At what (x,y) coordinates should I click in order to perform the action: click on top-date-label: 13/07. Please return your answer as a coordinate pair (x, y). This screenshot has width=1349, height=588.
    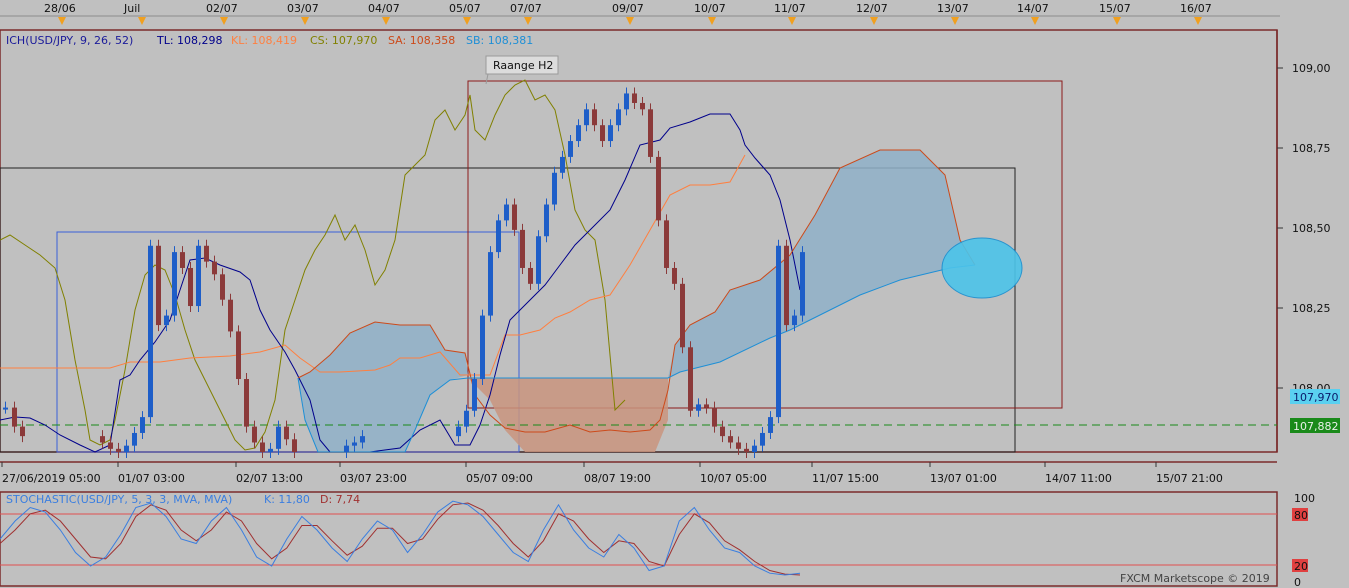
    Looking at the image, I should click on (953, 8).